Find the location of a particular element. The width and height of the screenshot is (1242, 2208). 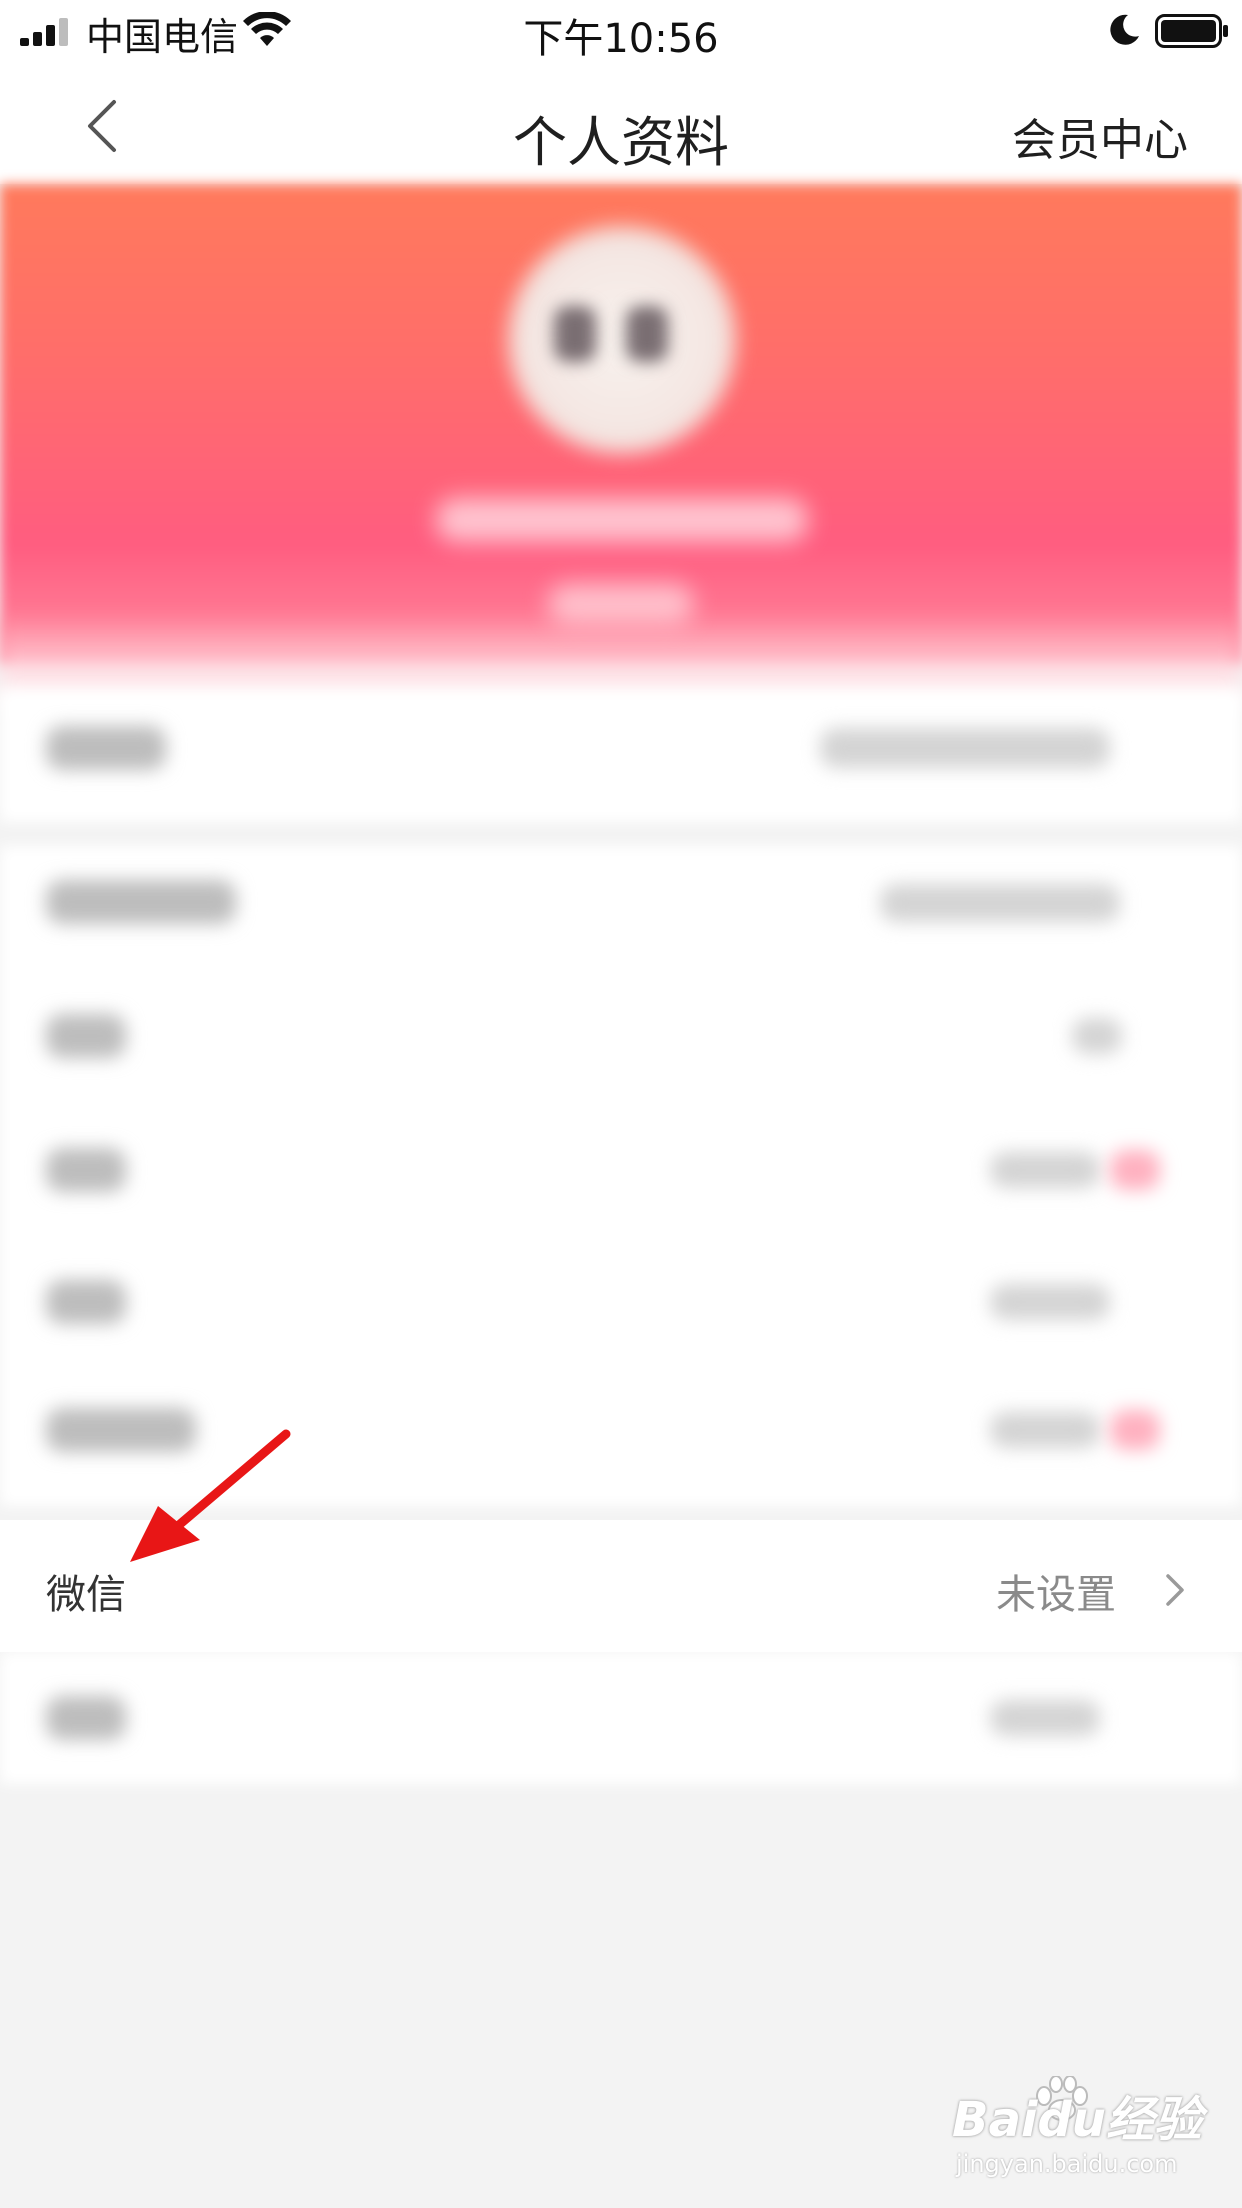

battery-icon is located at coordinates (1191, 31).